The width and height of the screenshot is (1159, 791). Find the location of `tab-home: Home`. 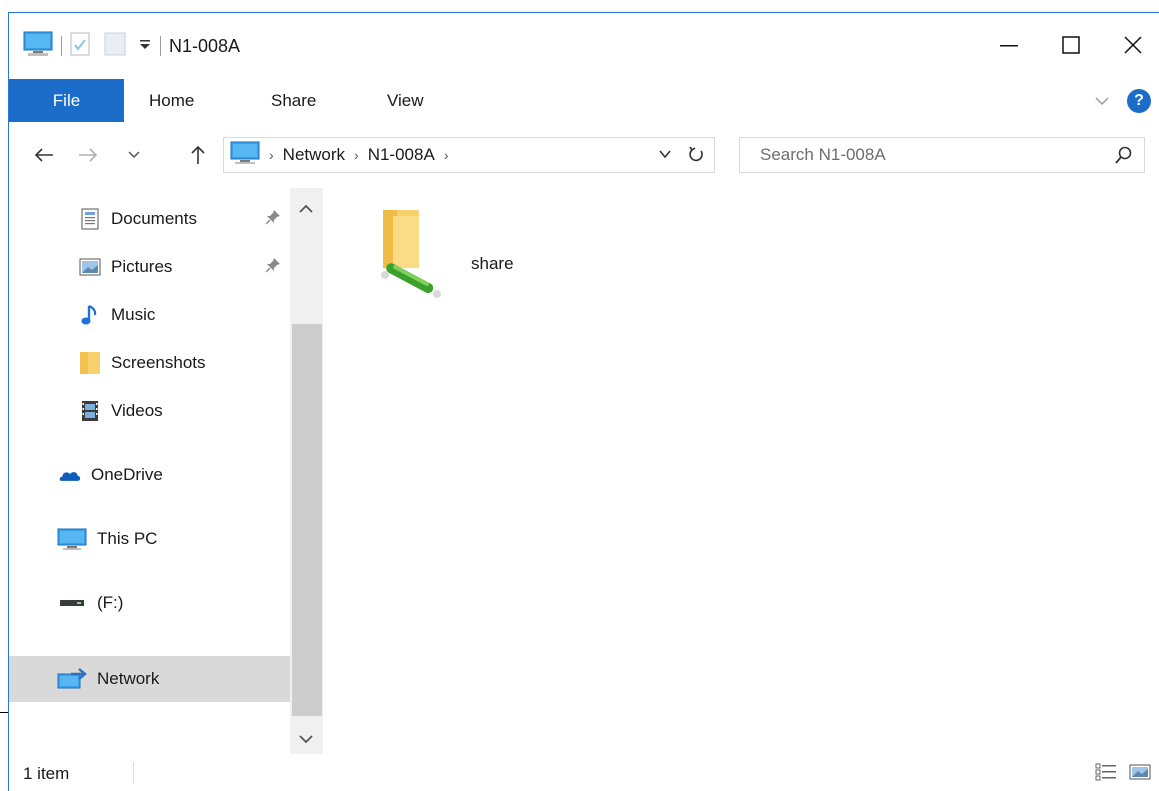

tab-home: Home is located at coordinates (171, 100).